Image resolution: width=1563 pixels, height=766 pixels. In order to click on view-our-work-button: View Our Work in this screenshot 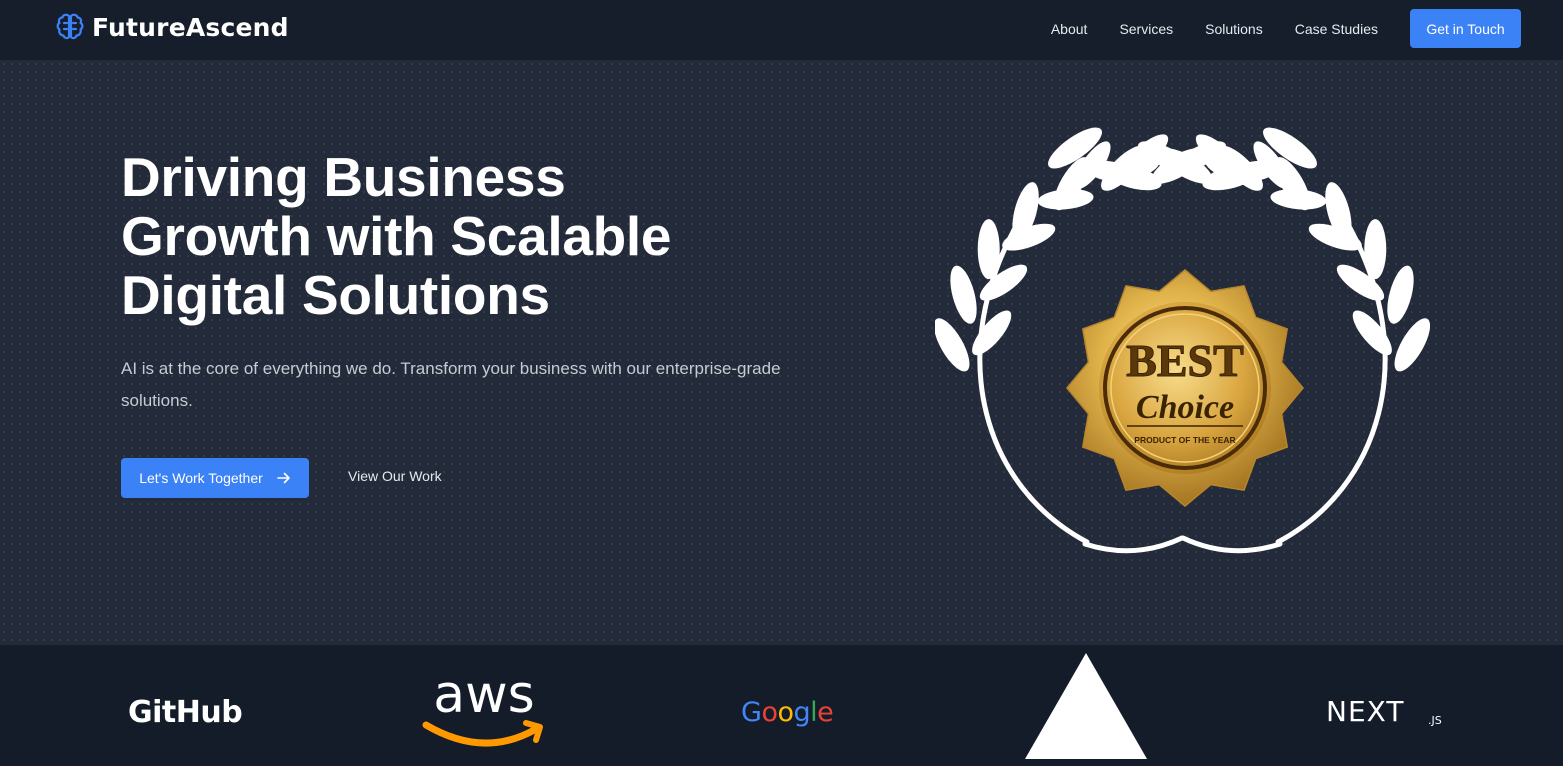, I will do `click(395, 476)`.